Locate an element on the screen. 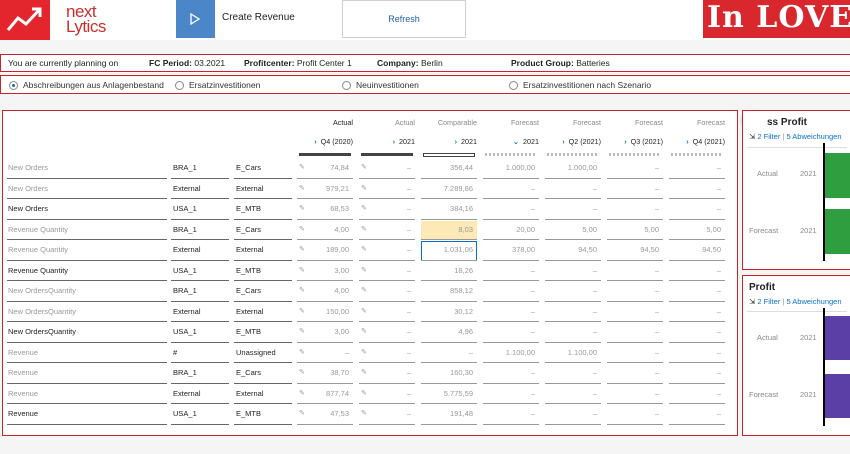 The image size is (850, 454). radio-ersatzinvestitionen: Ersatzinvestitionen is located at coordinates (217, 85).